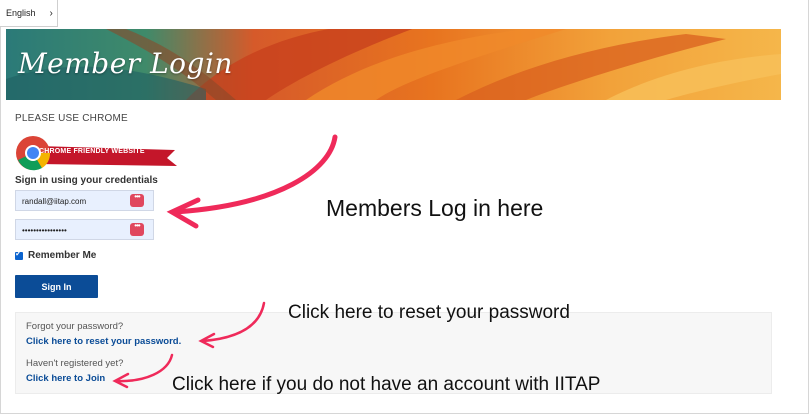 Image resolution: width=809 pixels, height=415 pixels. Describe the element at coordinates (429, 312) in the screenshot. I see `annotation-reset: Click here to reset your password` at that location.